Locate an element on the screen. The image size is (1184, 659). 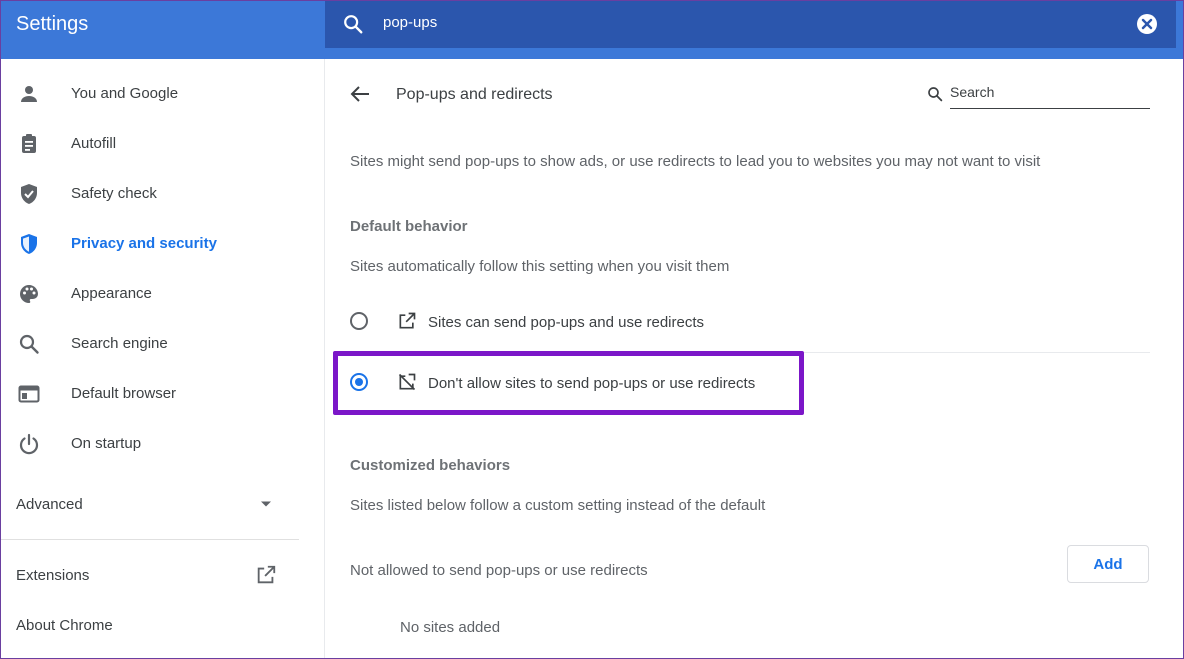
sidebar-advanced: Advanced is located at coordinates (49, 504).